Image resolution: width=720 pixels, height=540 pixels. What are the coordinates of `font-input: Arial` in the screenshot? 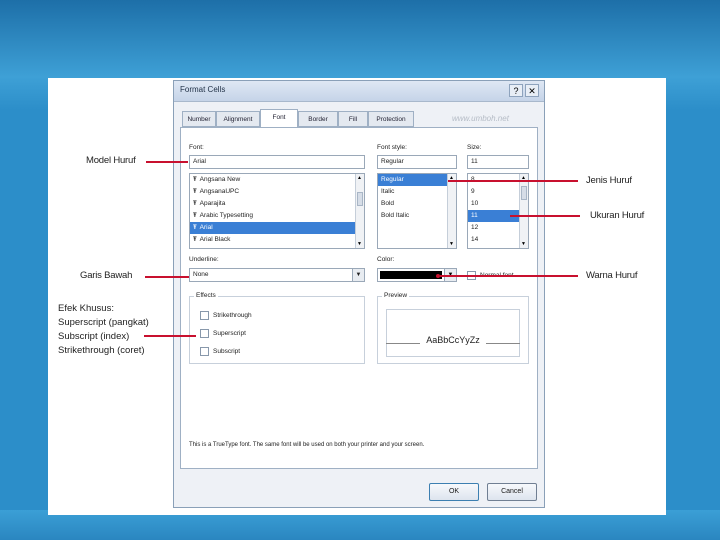 It's located at (277, 162).